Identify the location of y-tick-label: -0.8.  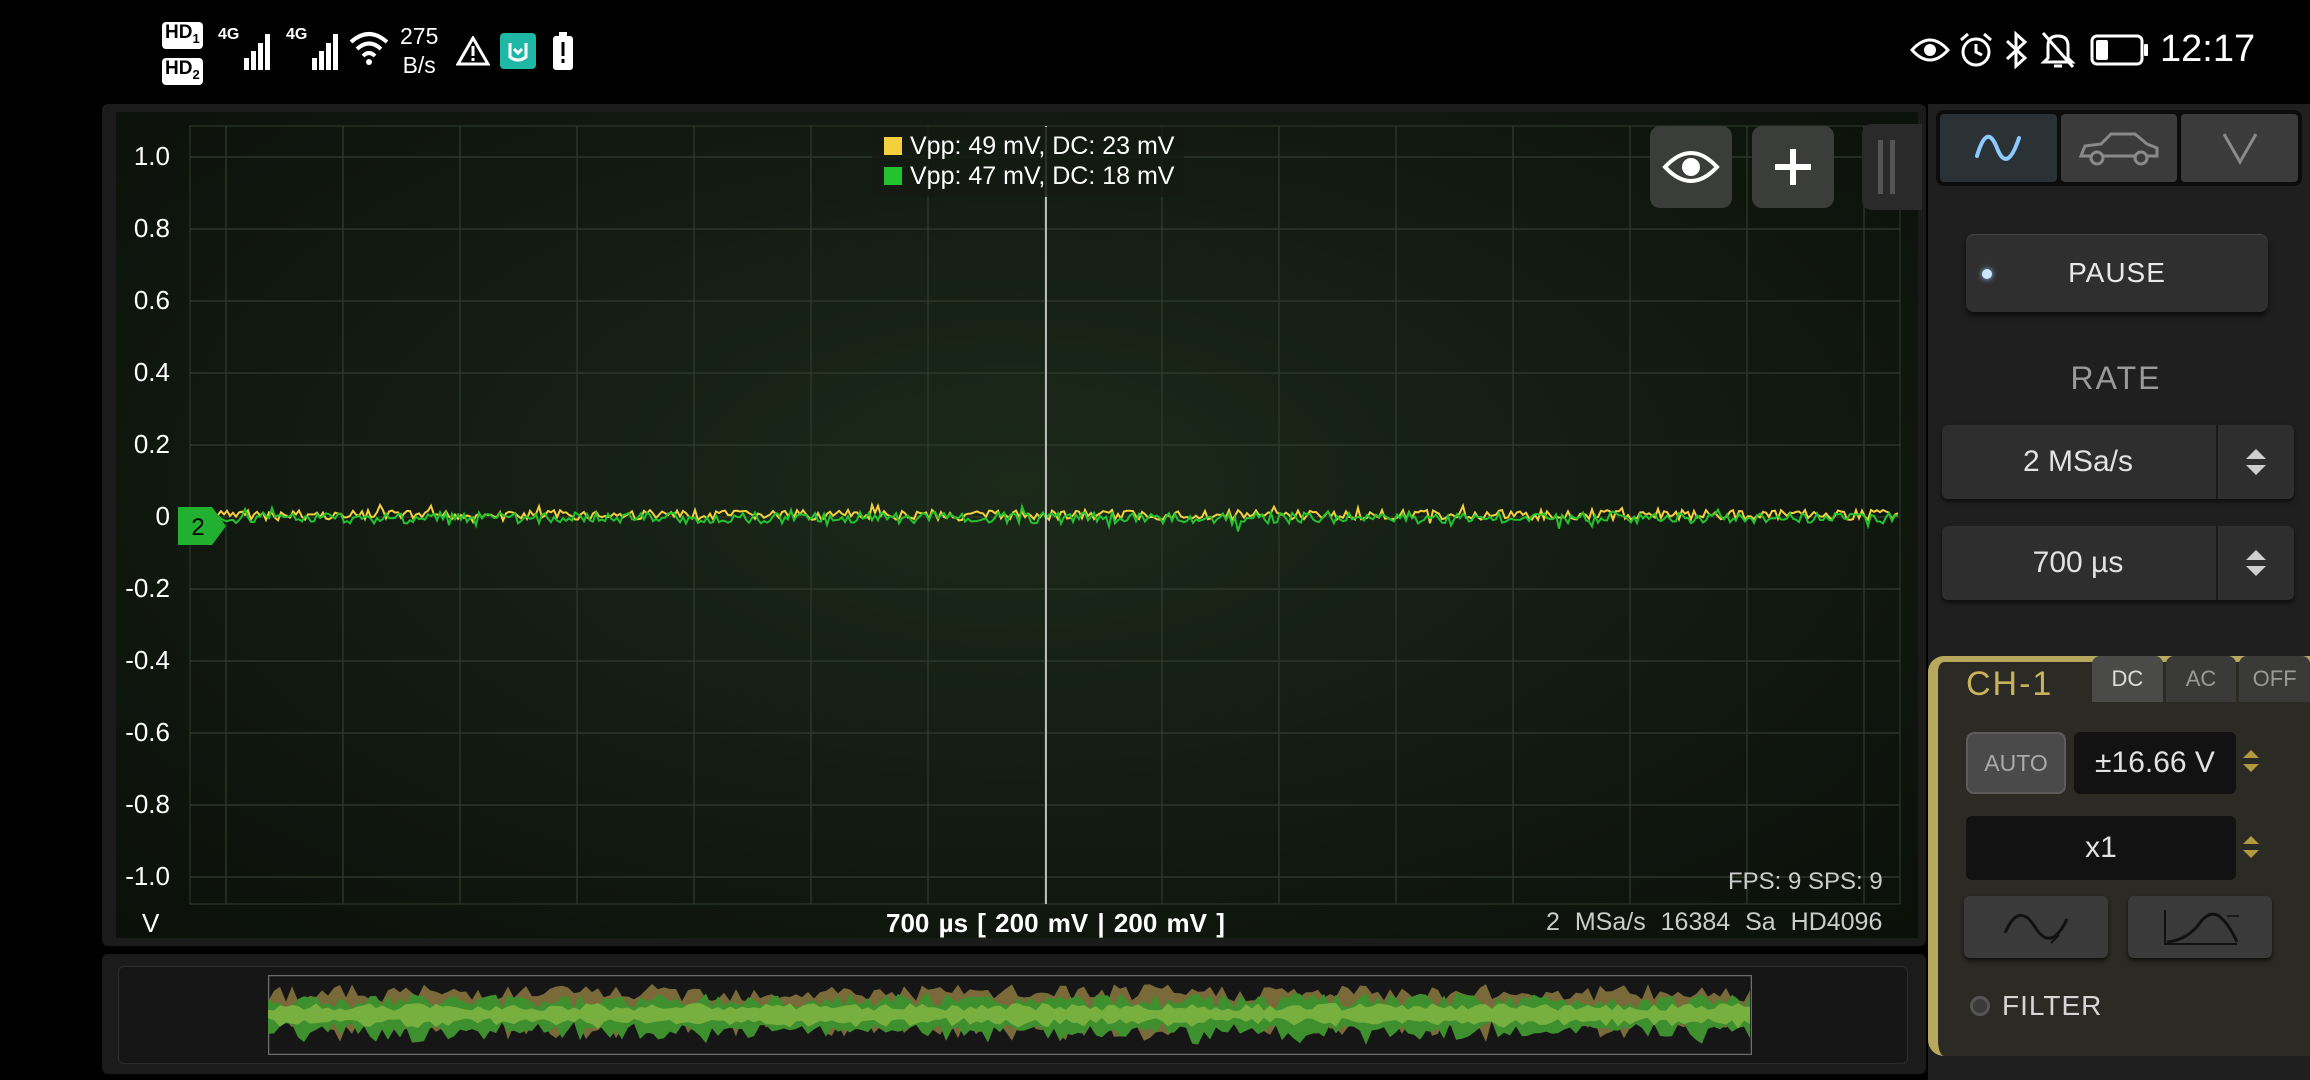
(147, 804).